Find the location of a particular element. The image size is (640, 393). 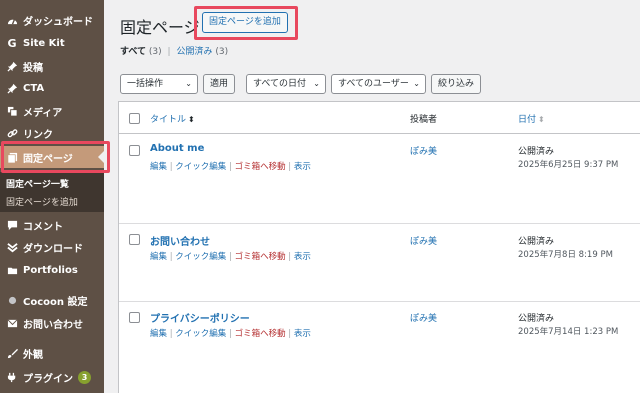

menu-item-comments: コメント is located at coordinates (52, 225).